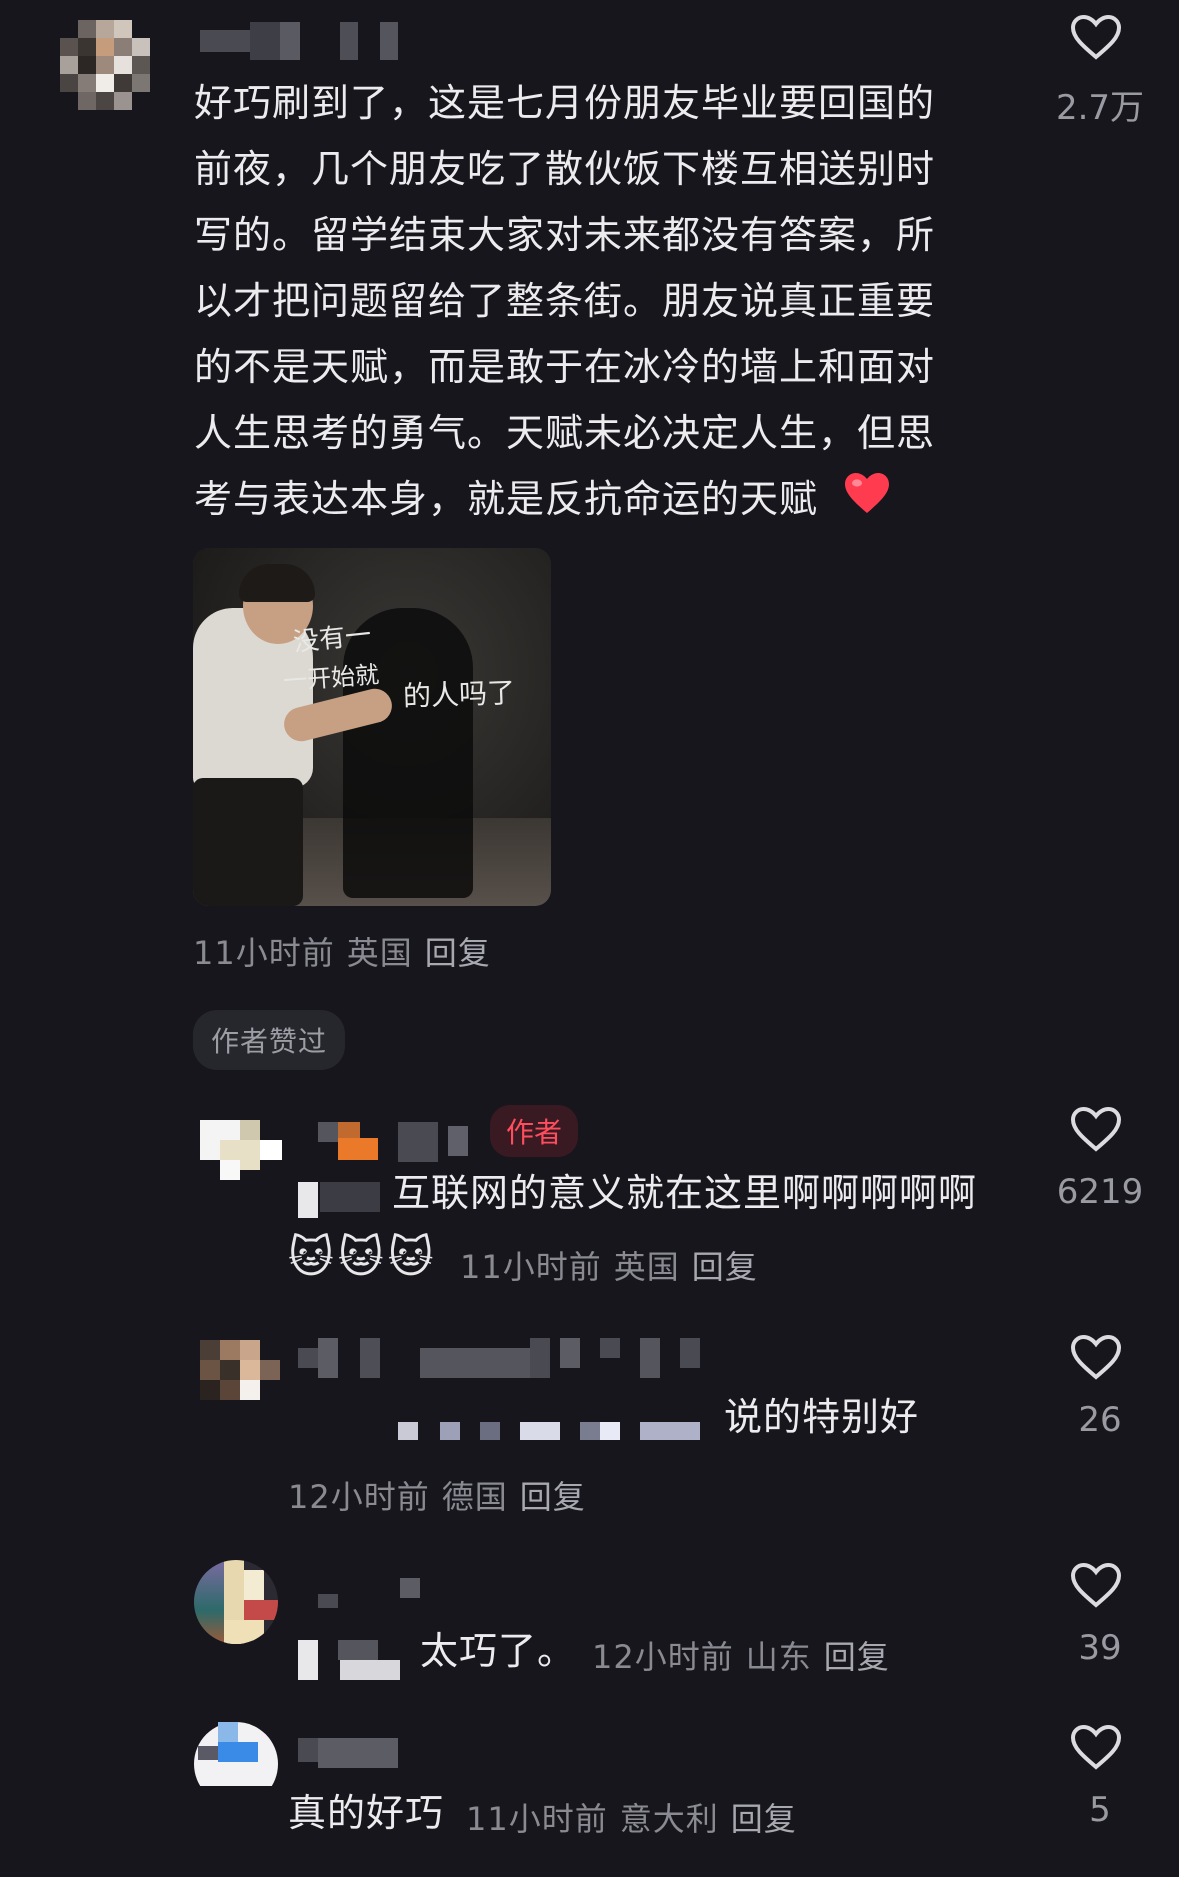  Describe the element at coordinates (474, 1497) in the screenshot. I see `comment-location: 德国` at that location.